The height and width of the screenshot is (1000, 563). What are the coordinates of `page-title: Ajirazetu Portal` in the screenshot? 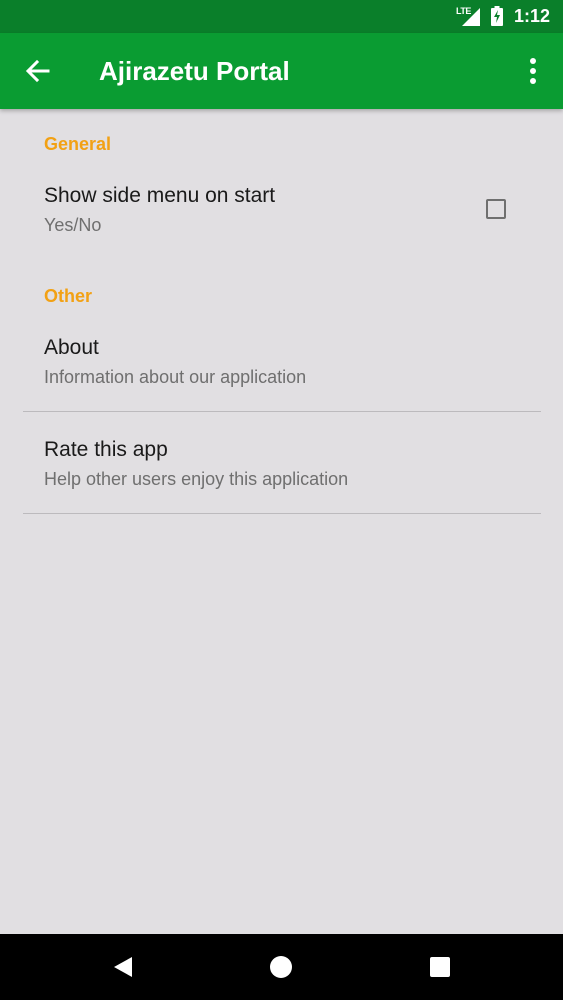 It's located at (194, 71).